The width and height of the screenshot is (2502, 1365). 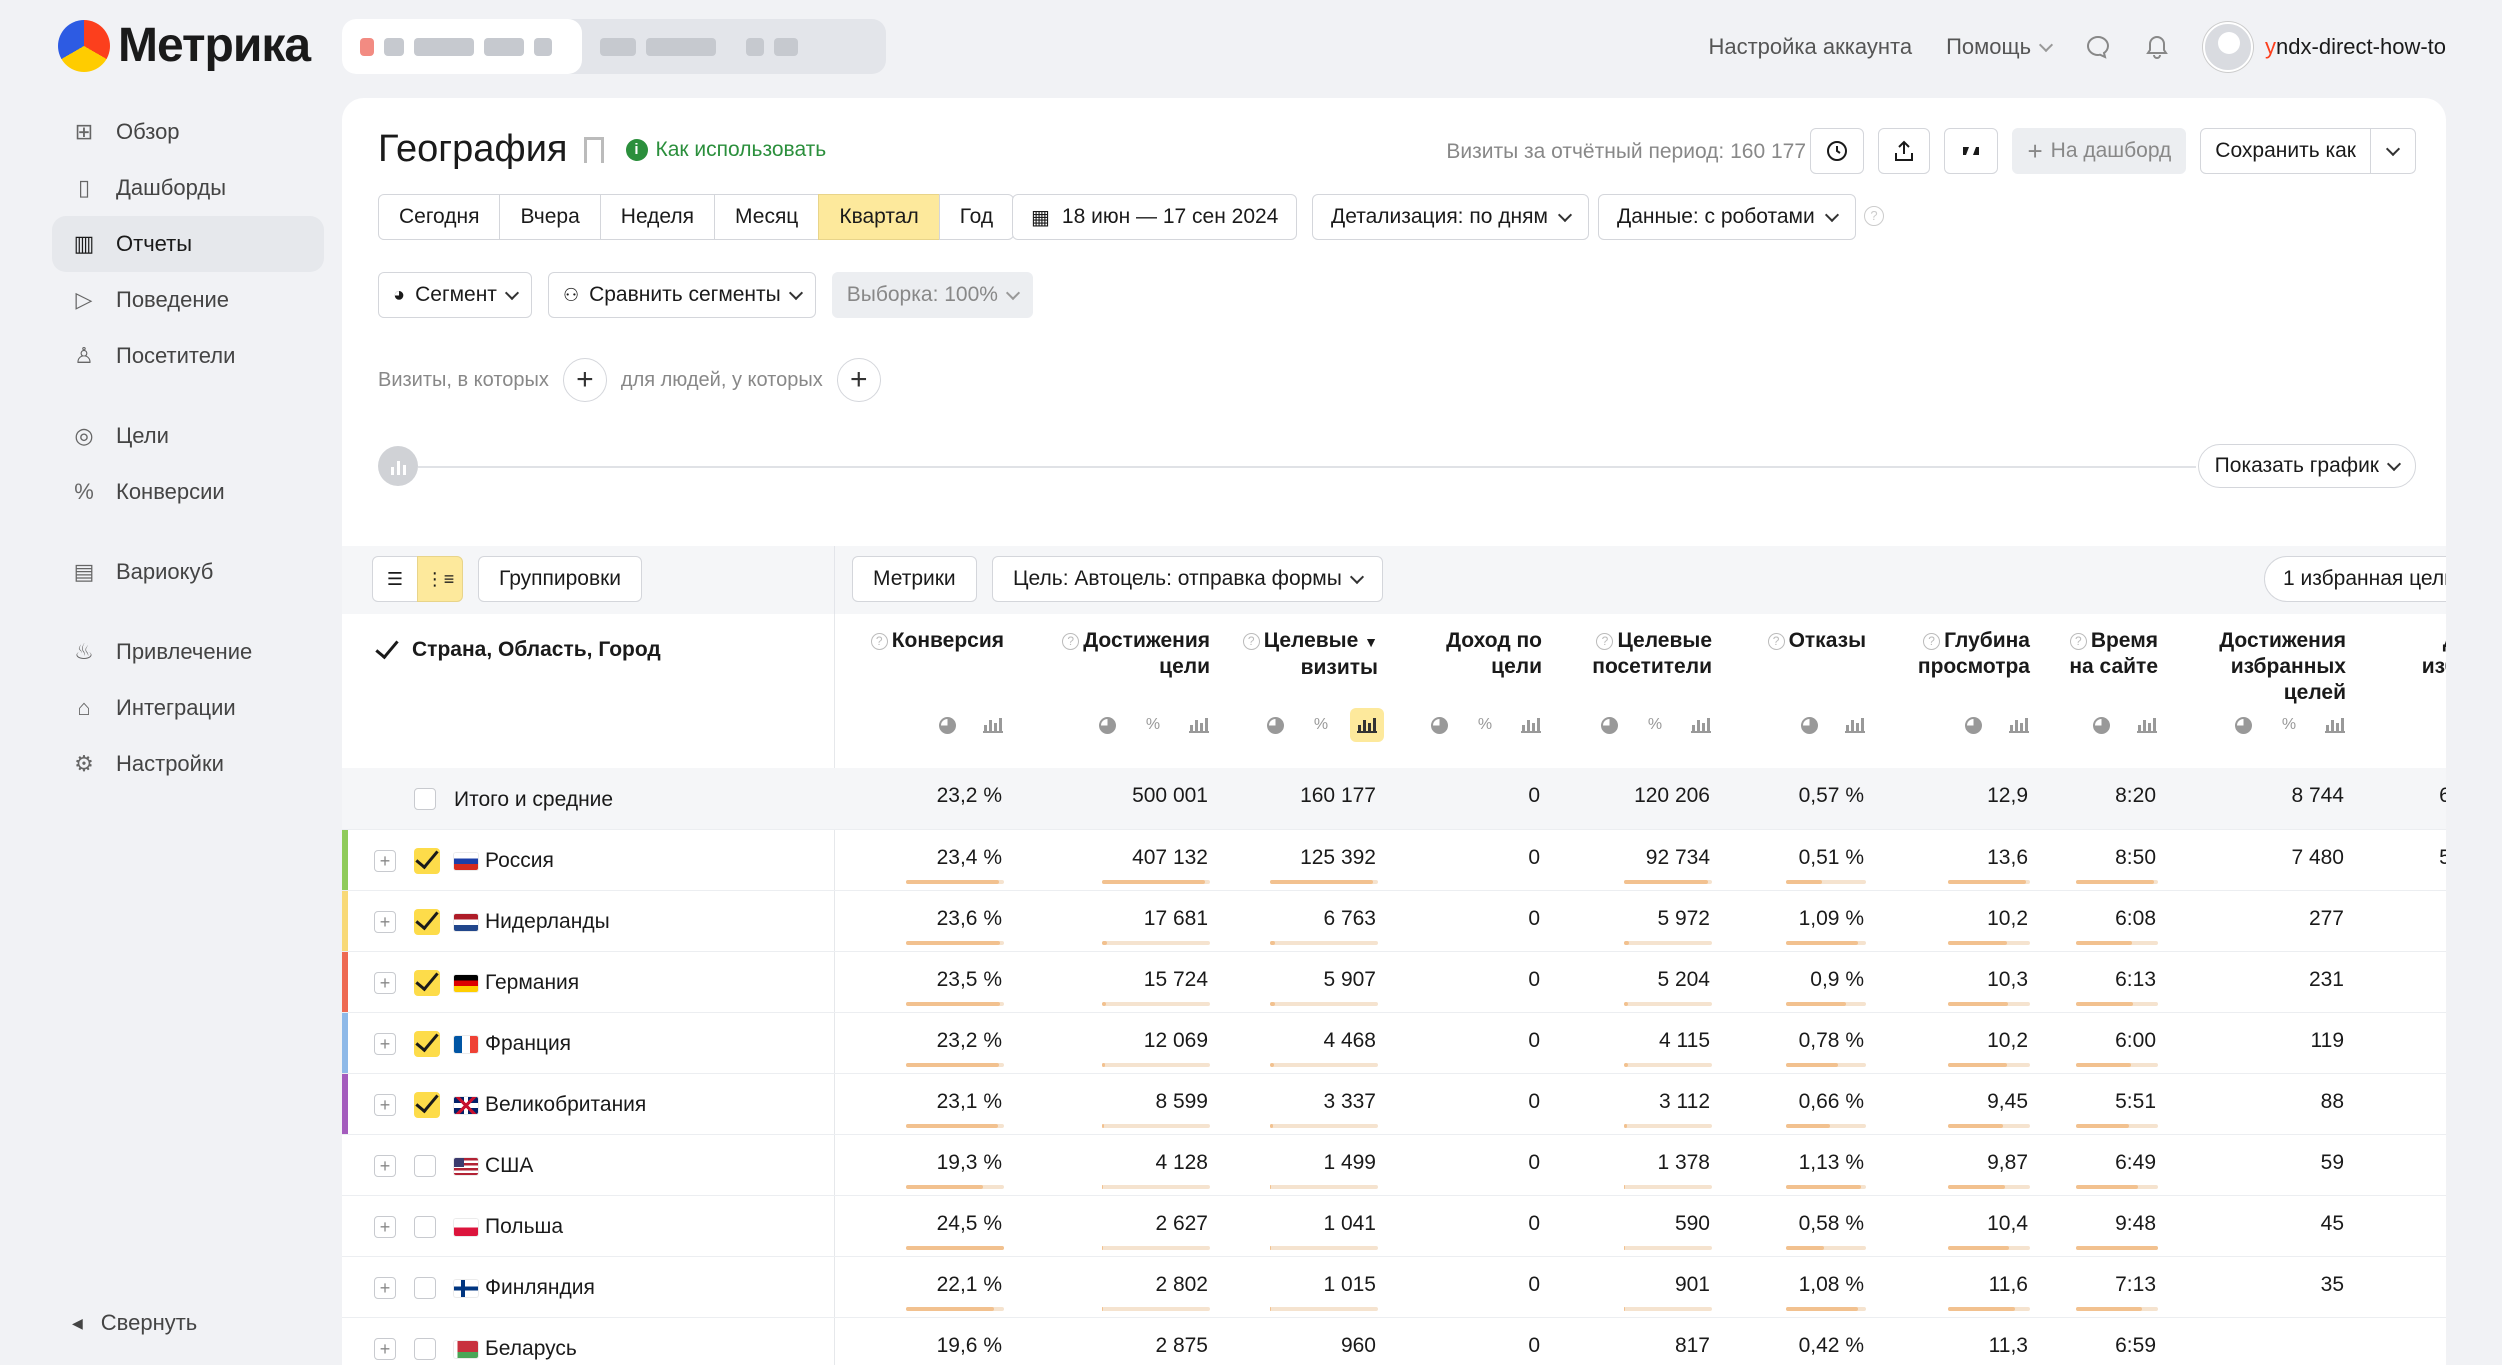 I want to click on groupings-button: Группировки, so click(x=560, y=579).